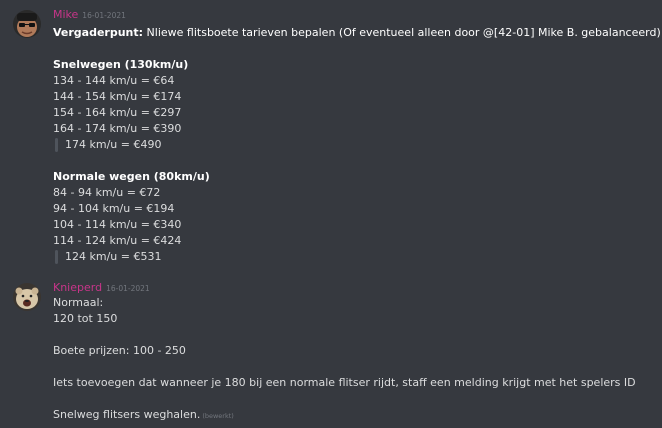 This screenshot has width=662, height=428. I want to click on list-item: 144 - 154 km/u = €174, so click(117, 96).